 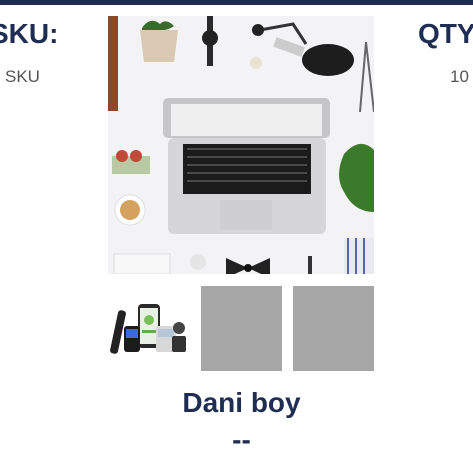 I want to click on sku-value: SKU, so click(x=22, y=76).